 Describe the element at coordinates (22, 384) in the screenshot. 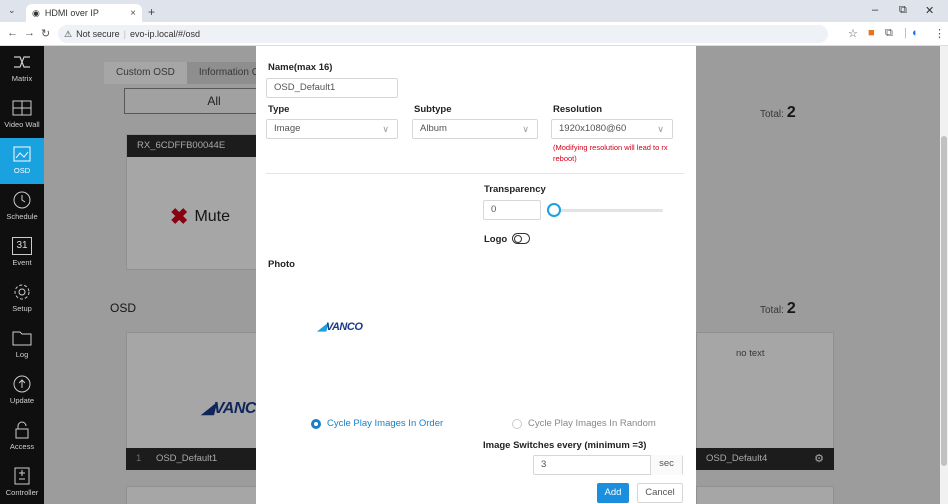

I see `upload-icon` at that location.